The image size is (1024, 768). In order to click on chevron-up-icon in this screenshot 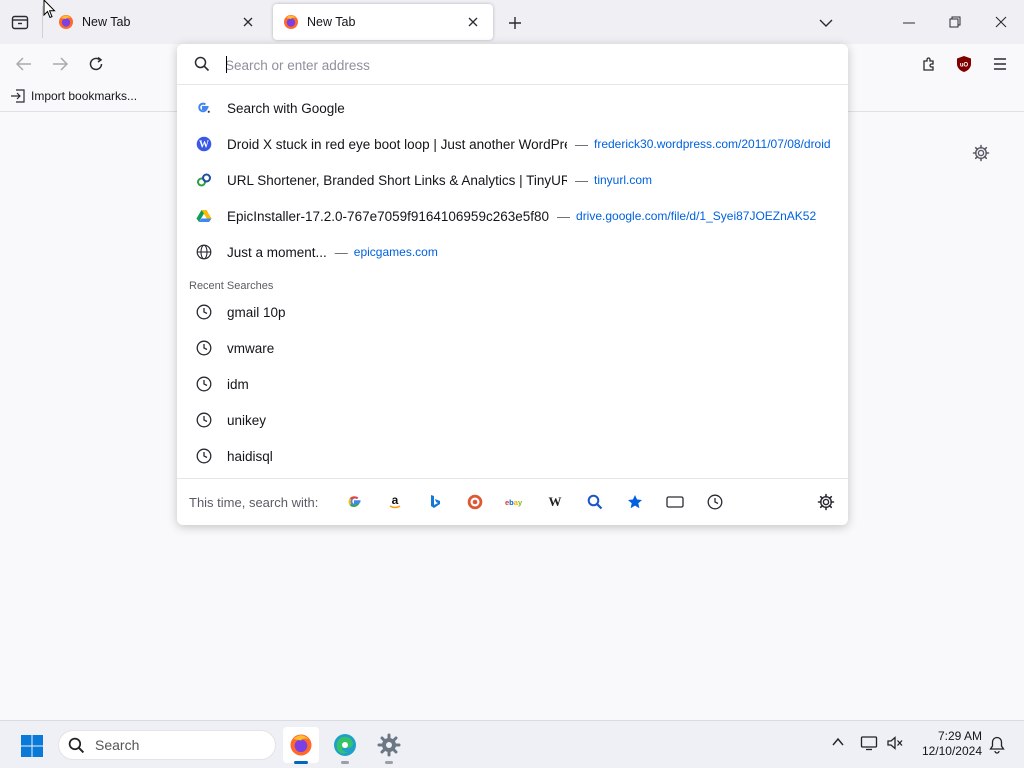, I will do `click(838, 742)`.